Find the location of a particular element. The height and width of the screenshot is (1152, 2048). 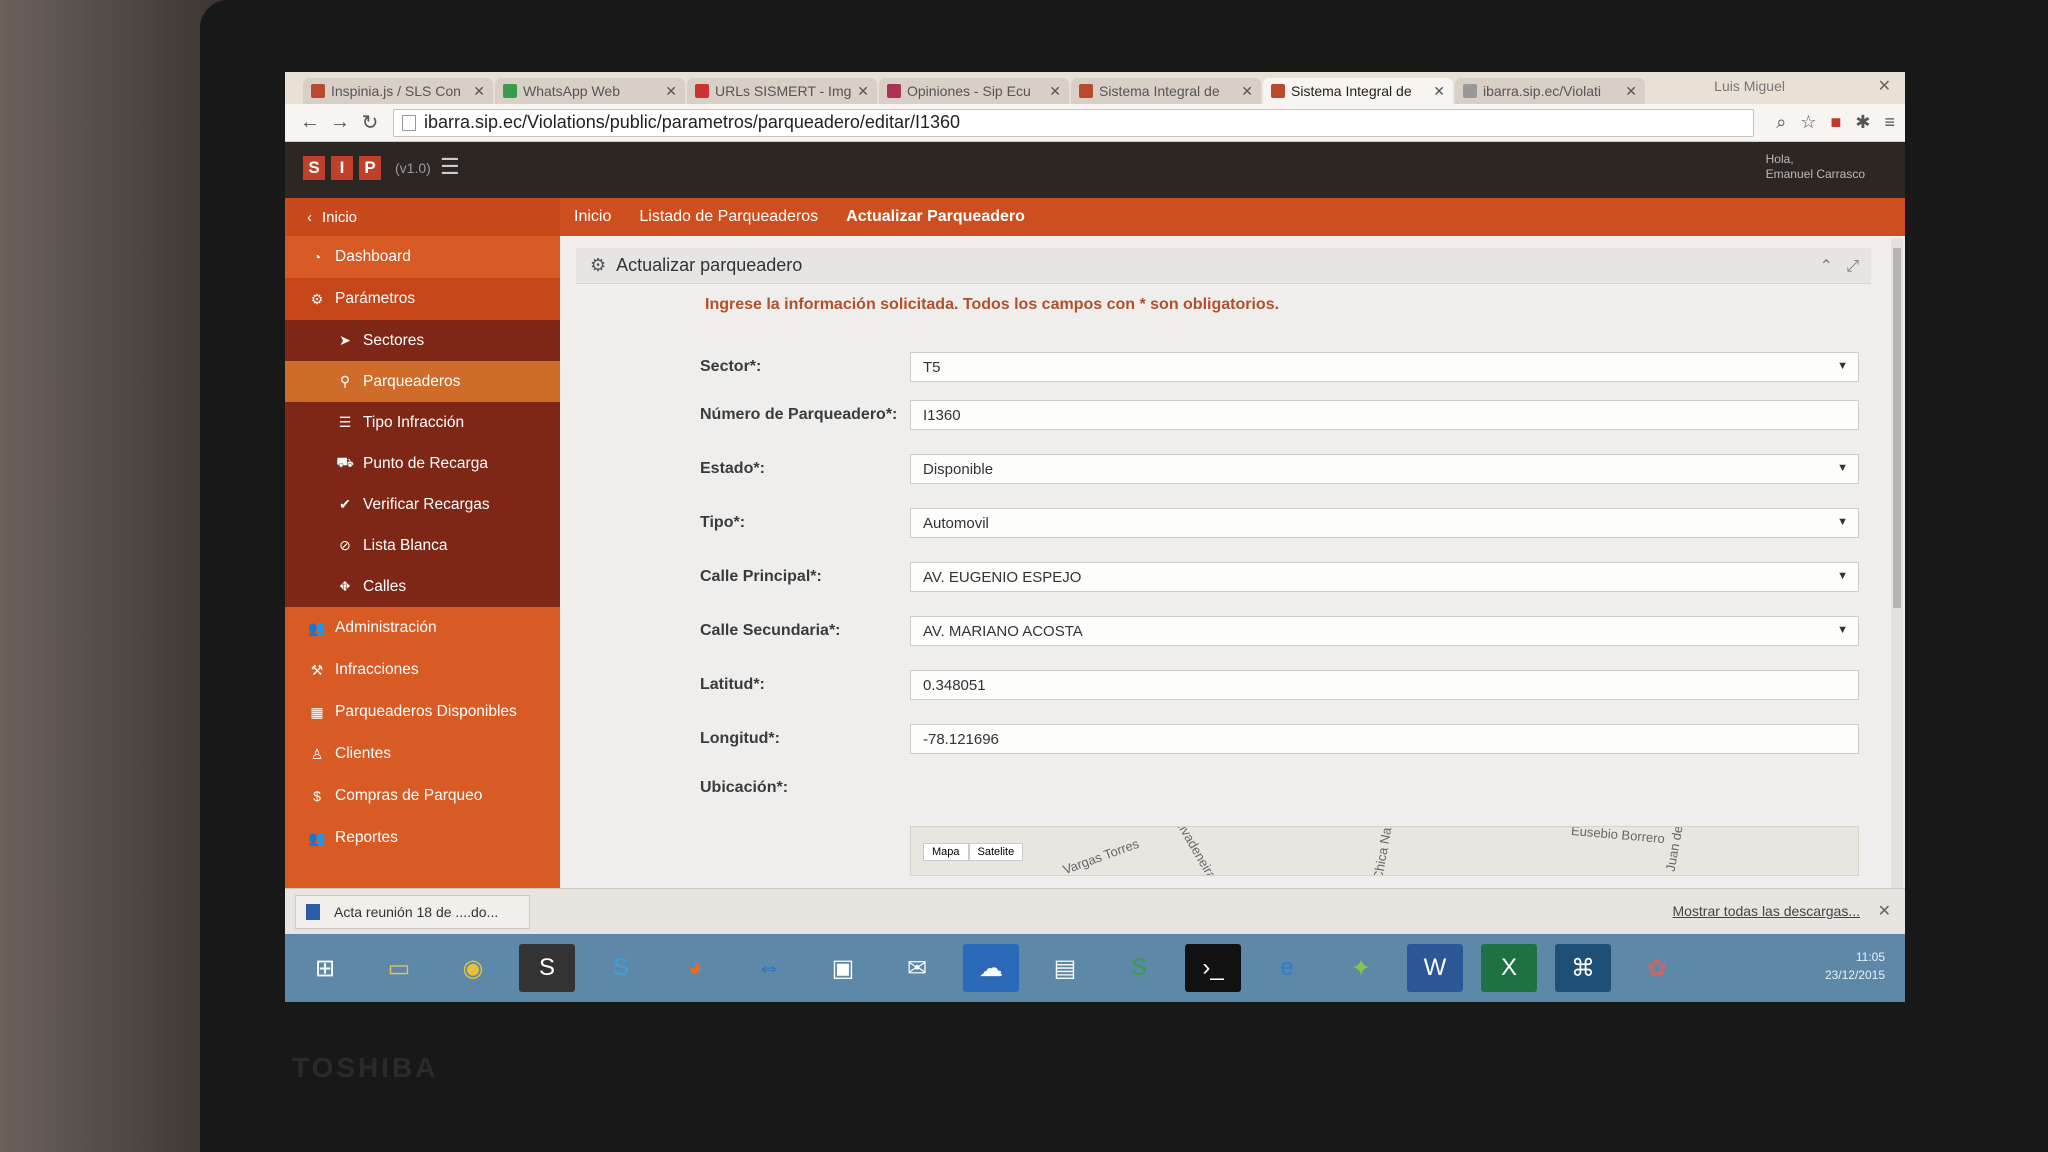

search-icon: ⌕ is located at coordinates (1781, 122).